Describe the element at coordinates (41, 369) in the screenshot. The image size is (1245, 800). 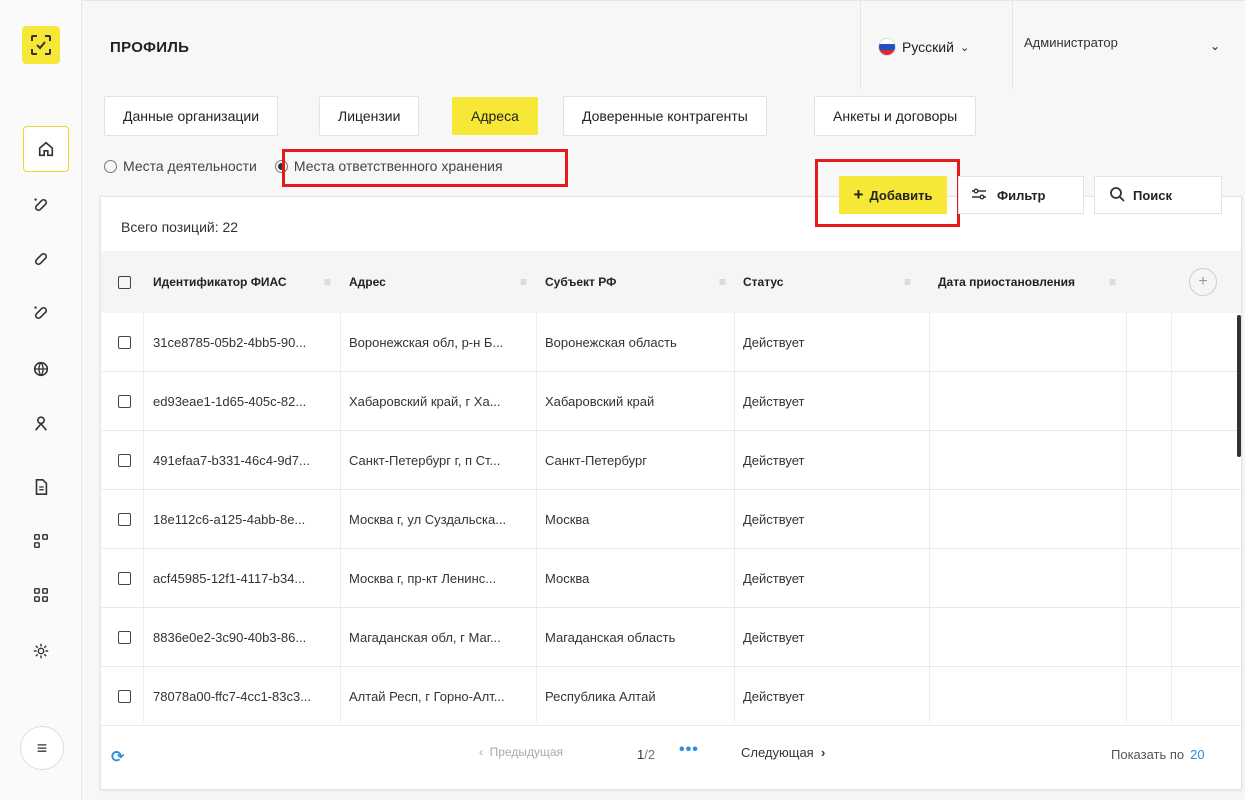
I see `globe-icon` at that location.